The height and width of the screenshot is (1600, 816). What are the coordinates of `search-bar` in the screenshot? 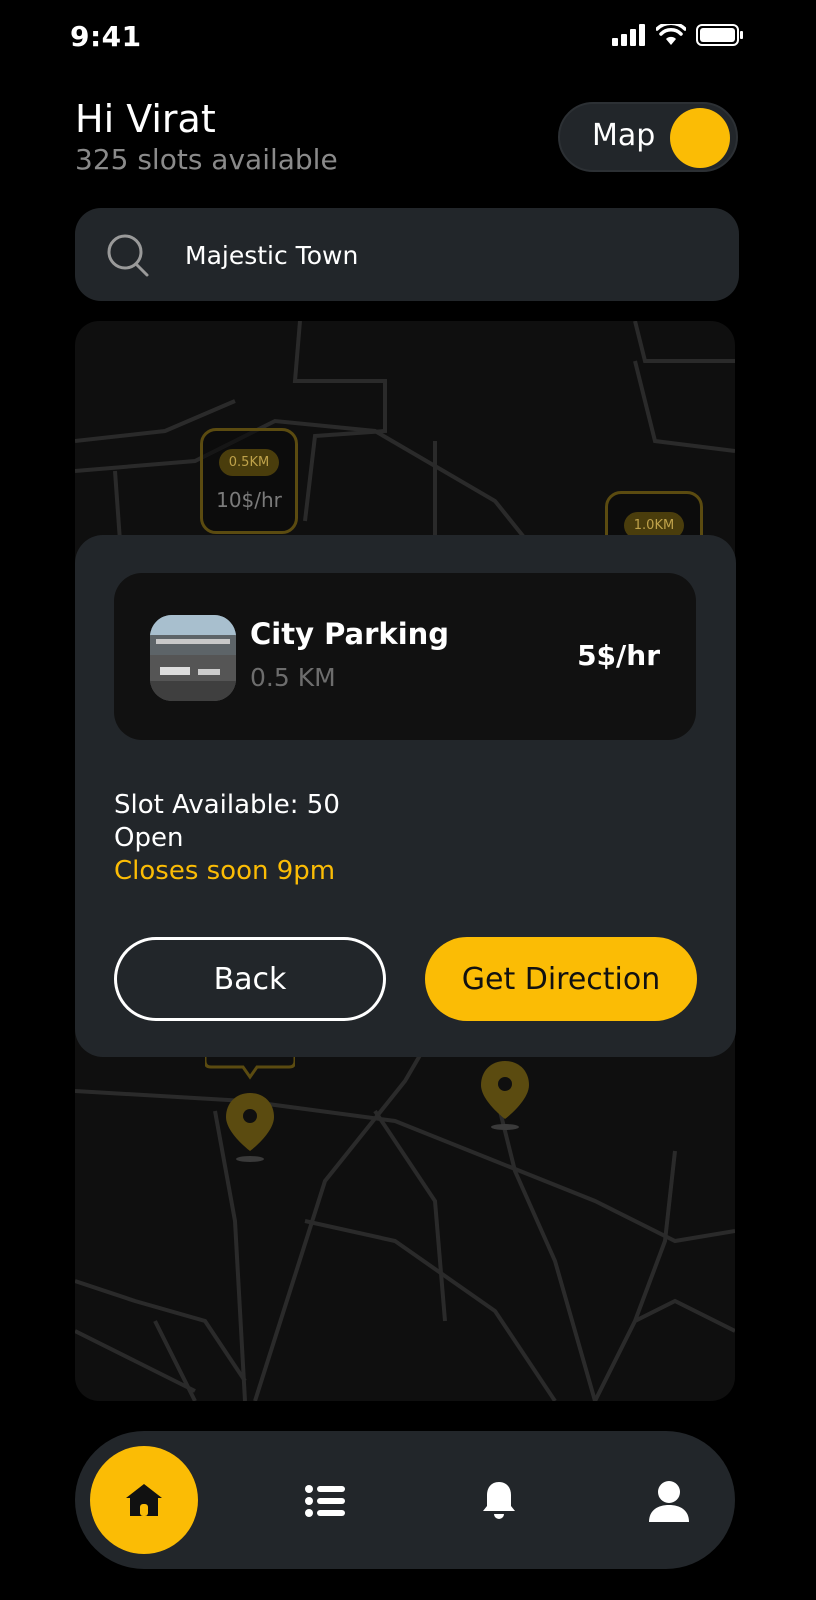 It's located at (407, 254).